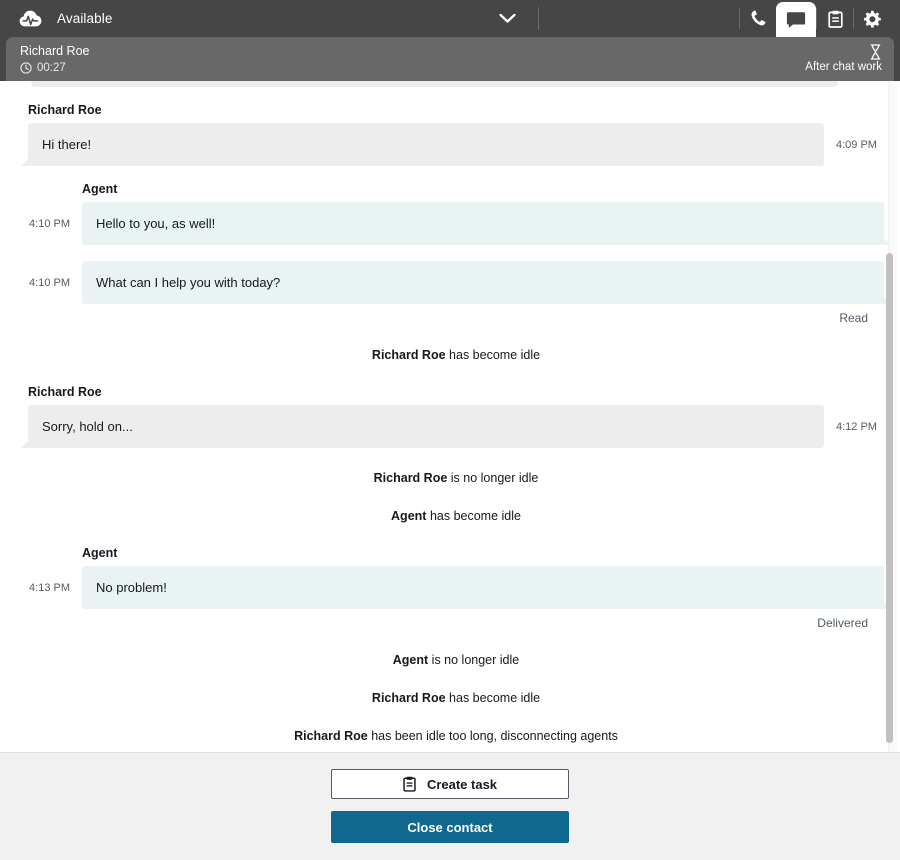 This screenshot has width=900, height=860. What do you see at coordinates (872, 18) in the screenshot?
I see `gear-icon` at bounding box center [872, 18].